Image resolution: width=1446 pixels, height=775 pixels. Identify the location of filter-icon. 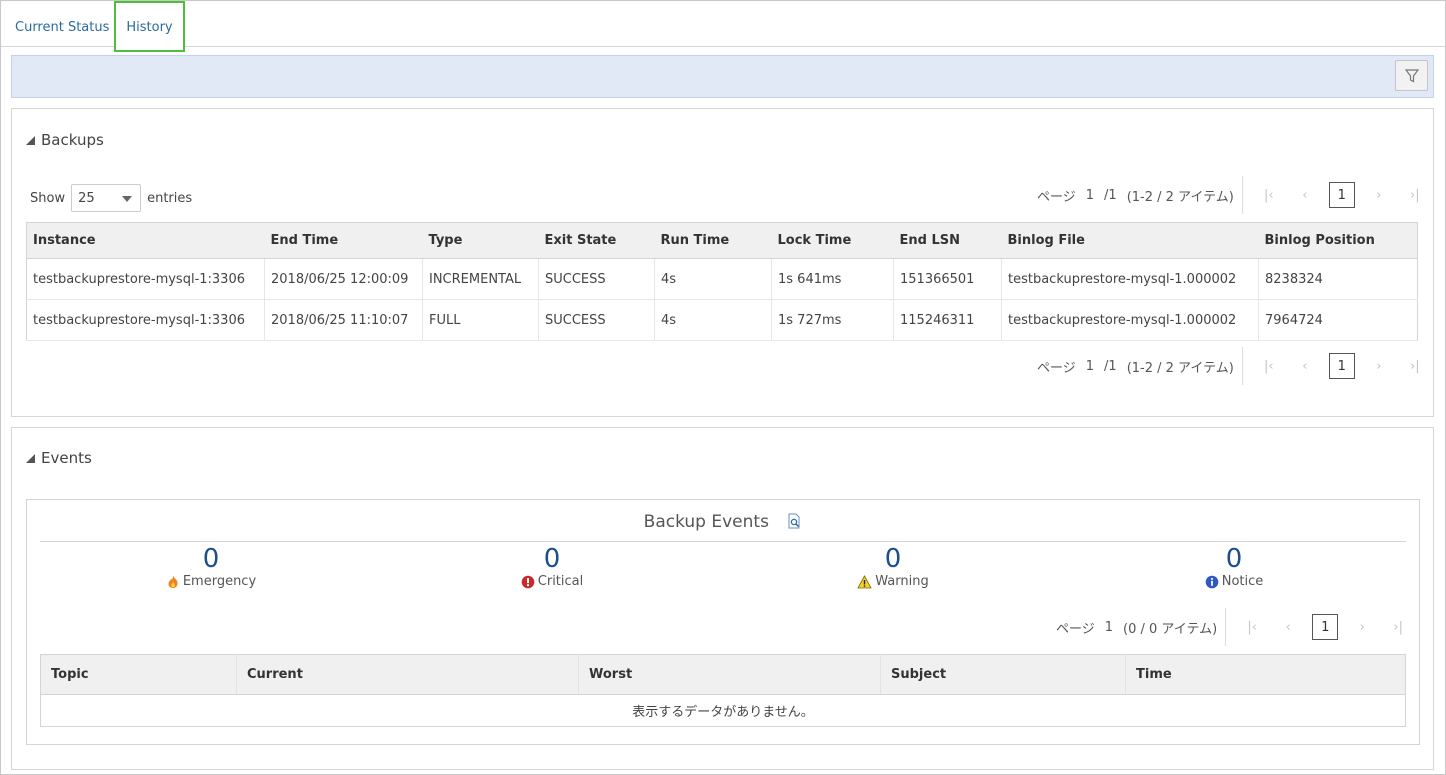
(1411, 75).